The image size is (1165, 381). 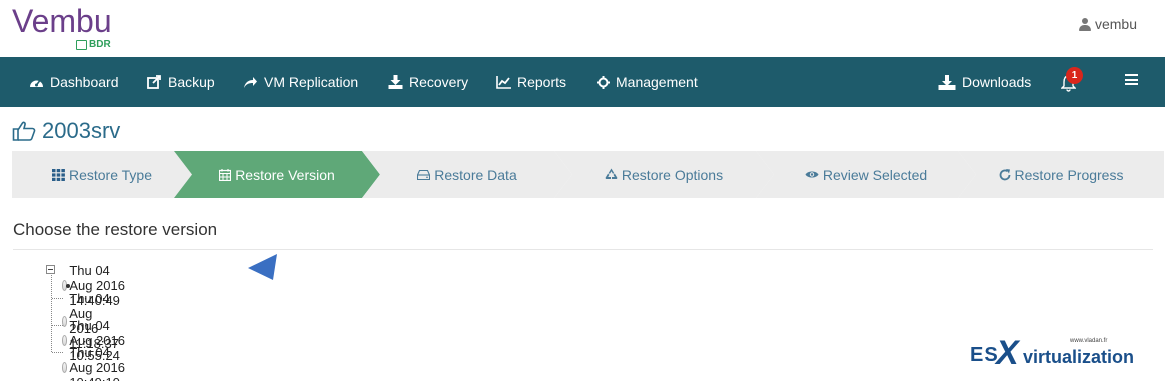 What do you see at coordinates (997, 82) in the screenshot?
I see `nav-downloads-label: Downloads` at bounding box center [997, 82].